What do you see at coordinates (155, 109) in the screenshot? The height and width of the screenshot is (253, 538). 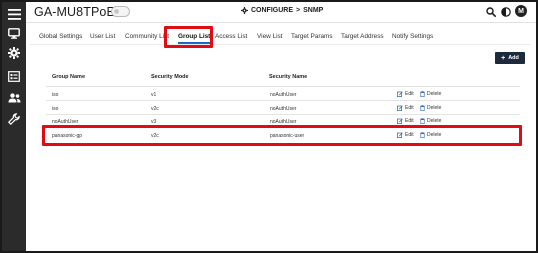 I see `cell-security-mode: v2c` at bounding box center [155, 109].